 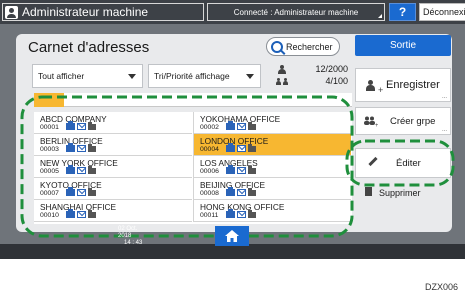 I want to click on trash-icon, so click(x=368, y=191).